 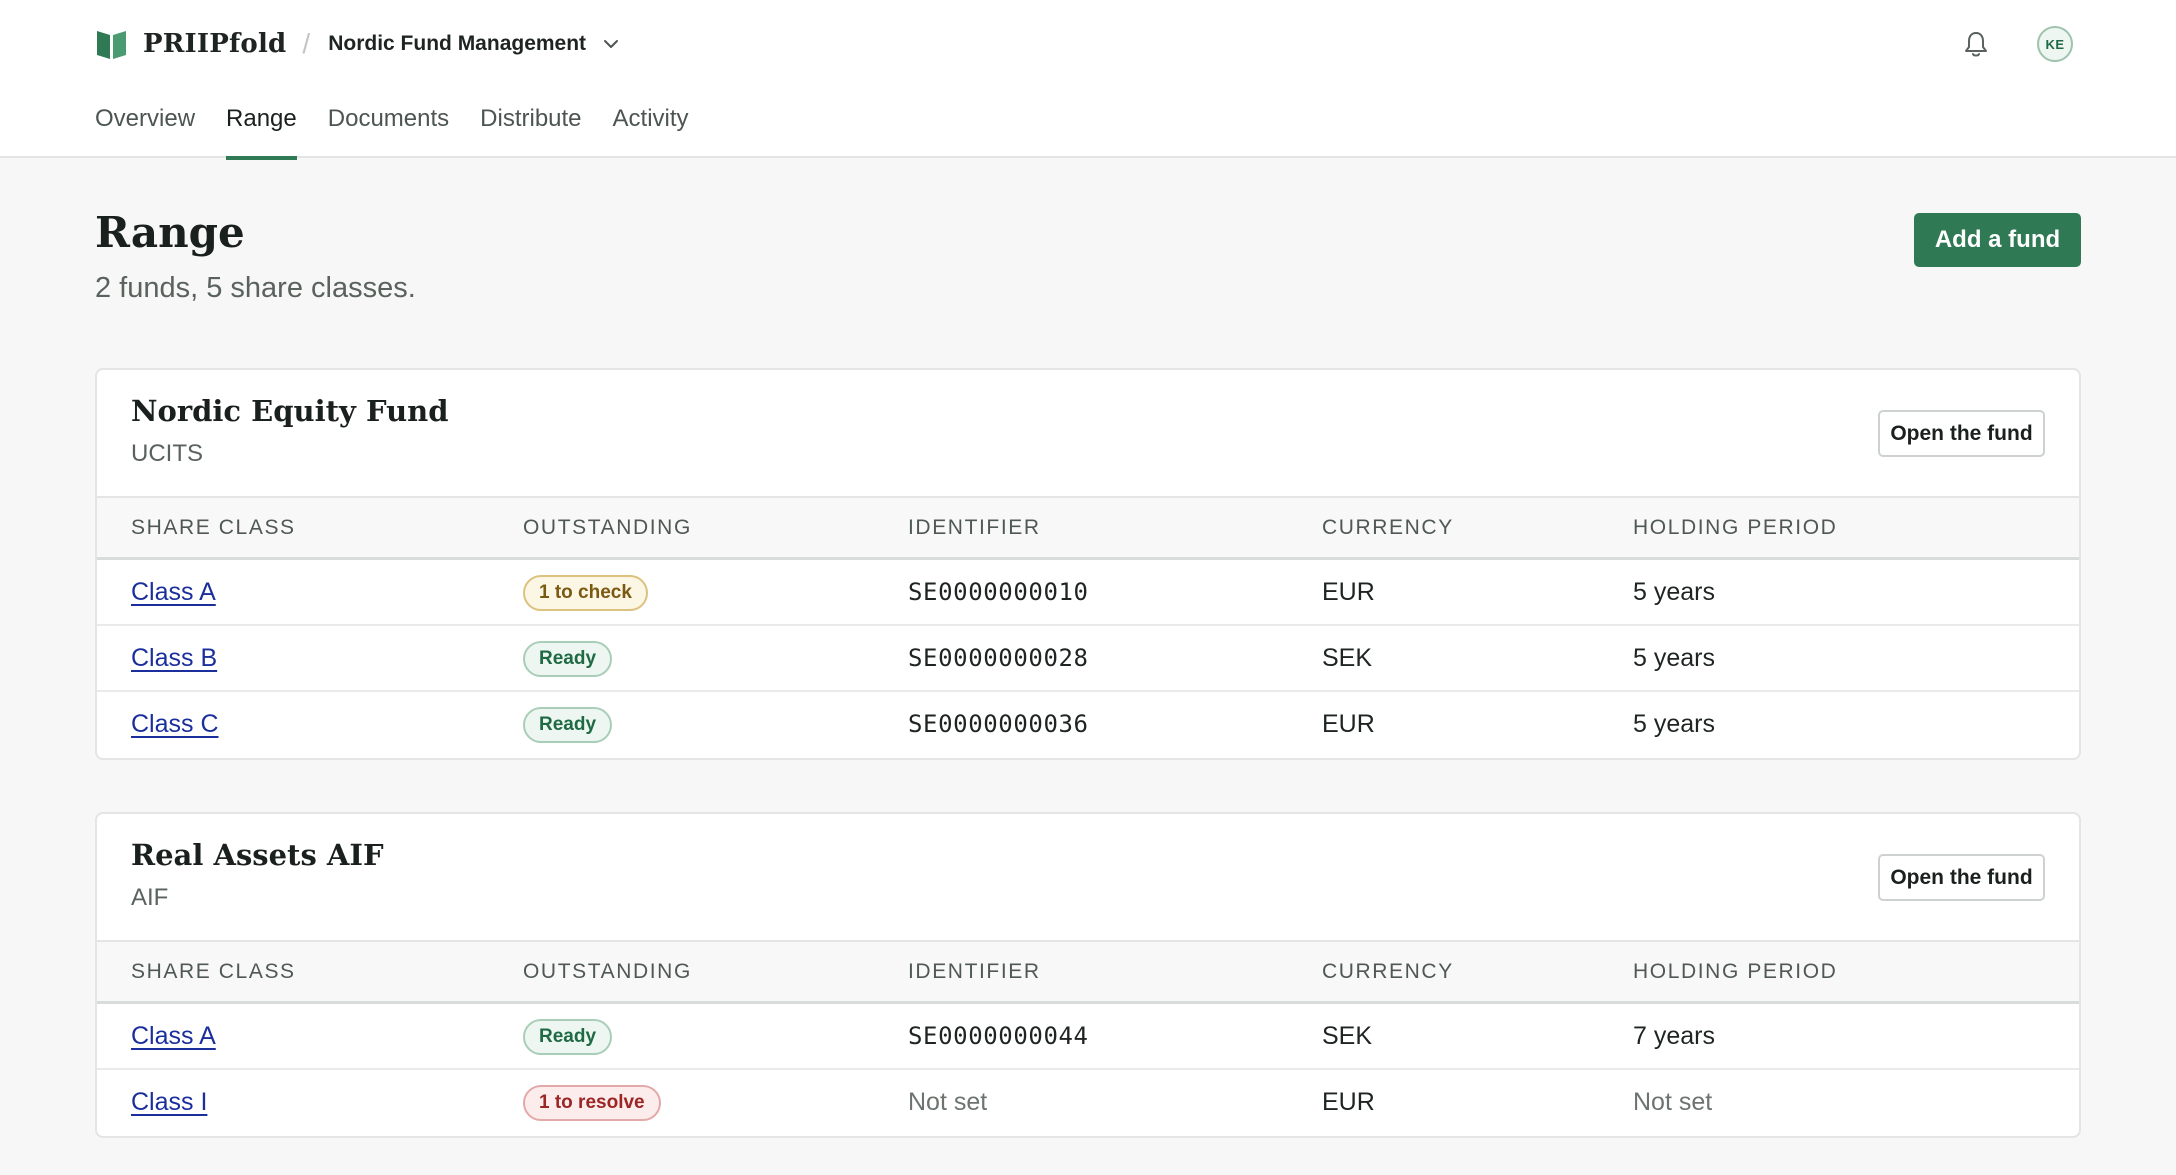 What do you see at coordinates (261, 130) in the screenshot?
I see `tab-range: Range` at bounding box center [261, 130].